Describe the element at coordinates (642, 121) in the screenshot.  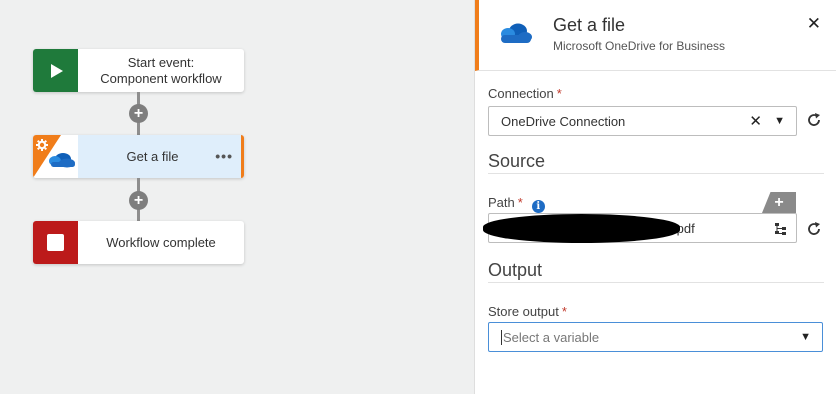
I see `connection-select: OneDrive Connection ✕ ▼` at that location.